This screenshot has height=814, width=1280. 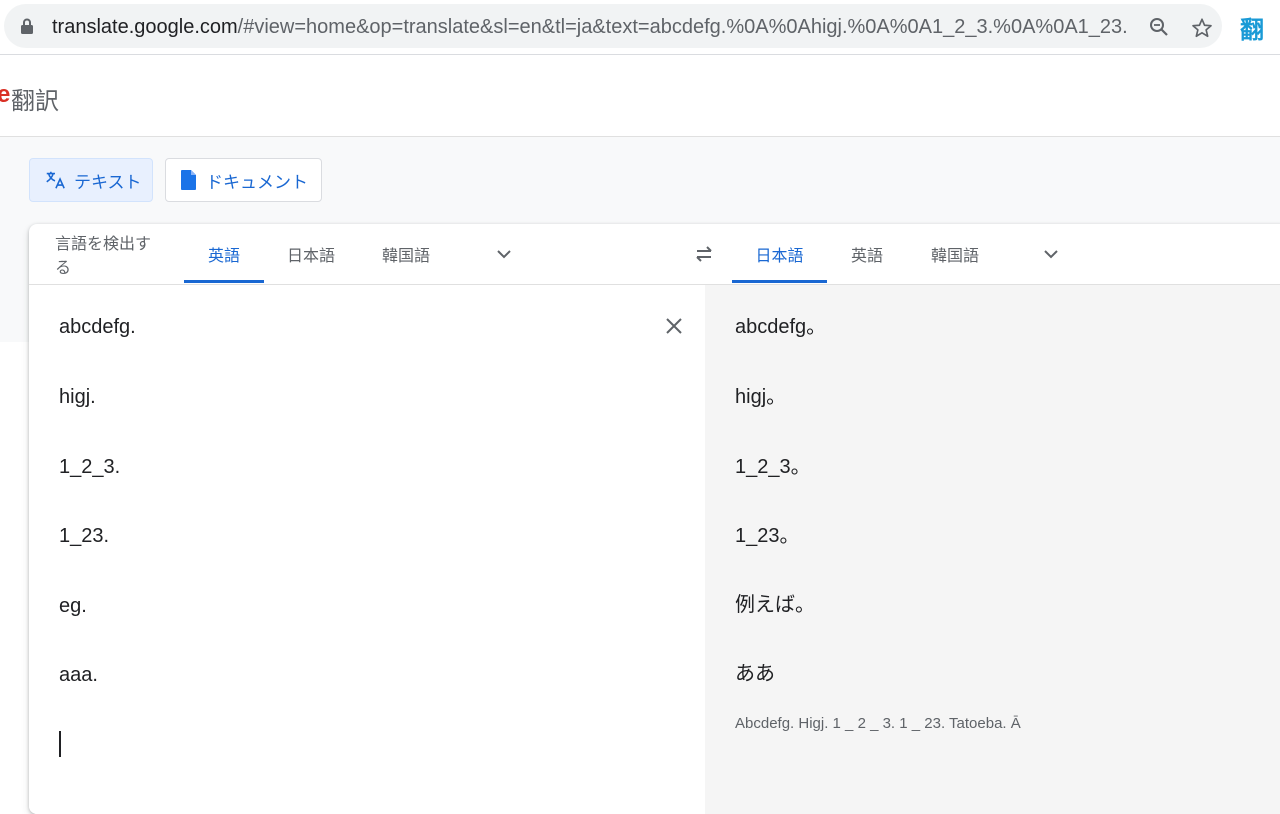 I want to click on target-line: abcdefg。, so click(x=781, y=327).